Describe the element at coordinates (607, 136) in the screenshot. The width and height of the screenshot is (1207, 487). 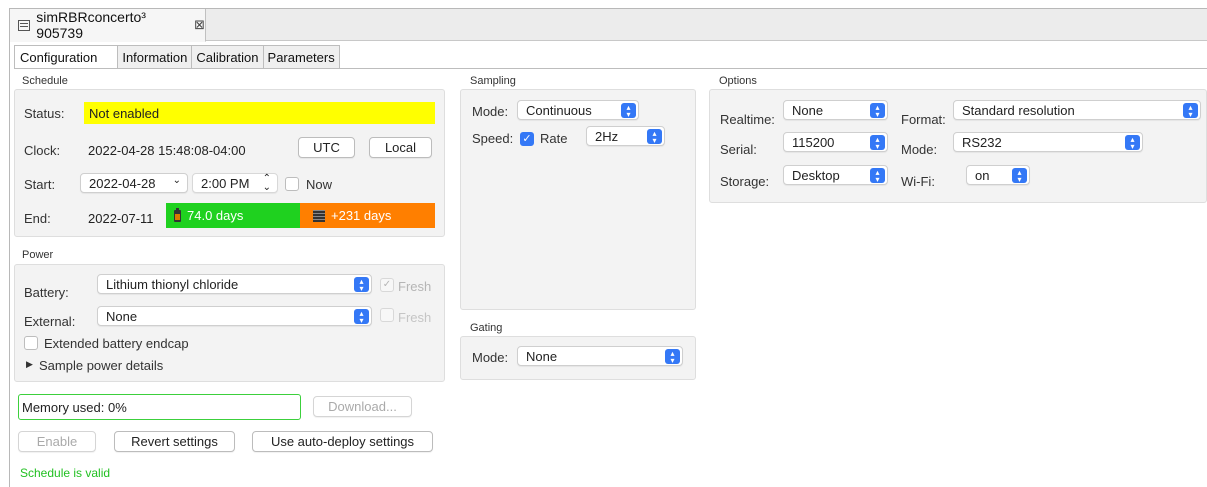
I see `rate-value: 2Hz` at that location.